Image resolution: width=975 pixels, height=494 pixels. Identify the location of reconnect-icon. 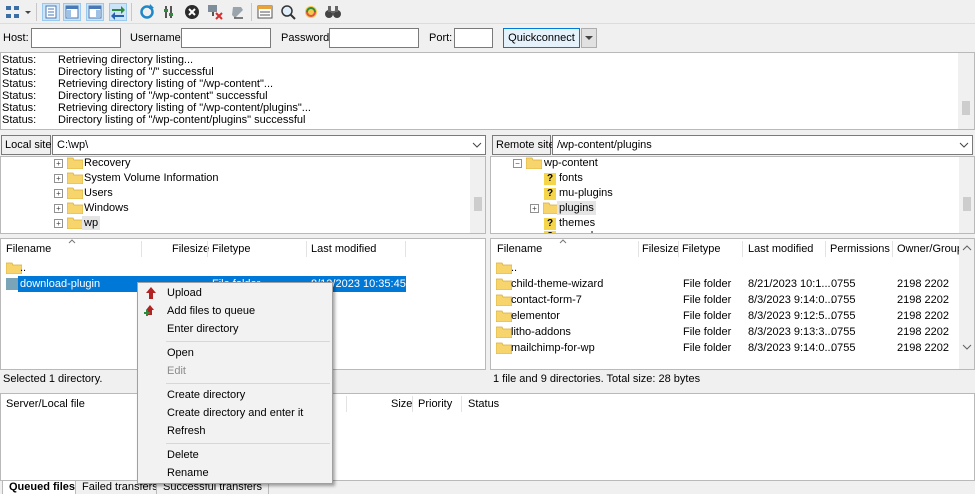
(238, 12).